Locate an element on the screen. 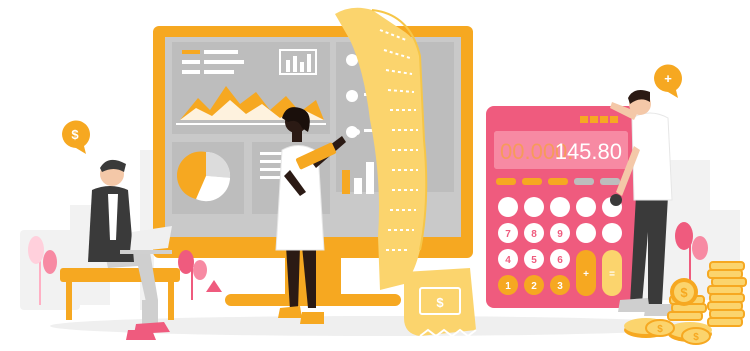 This screenshot has width=750, height=351. key-7: 7 is located at coordinates (508, 233).